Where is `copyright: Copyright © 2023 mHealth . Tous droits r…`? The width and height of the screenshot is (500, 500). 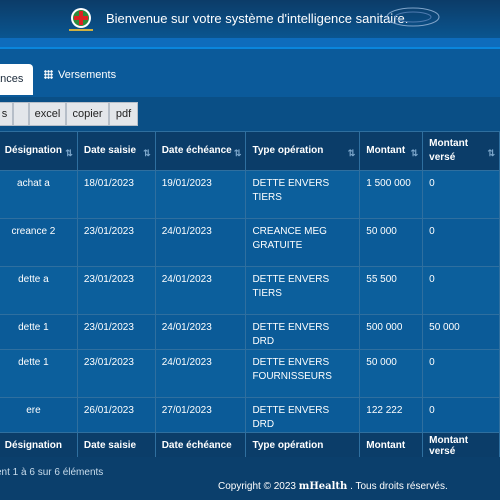
copyright: Copyright © 2023 mHealth . Tous droits r… is located at coordinates (333, 486).